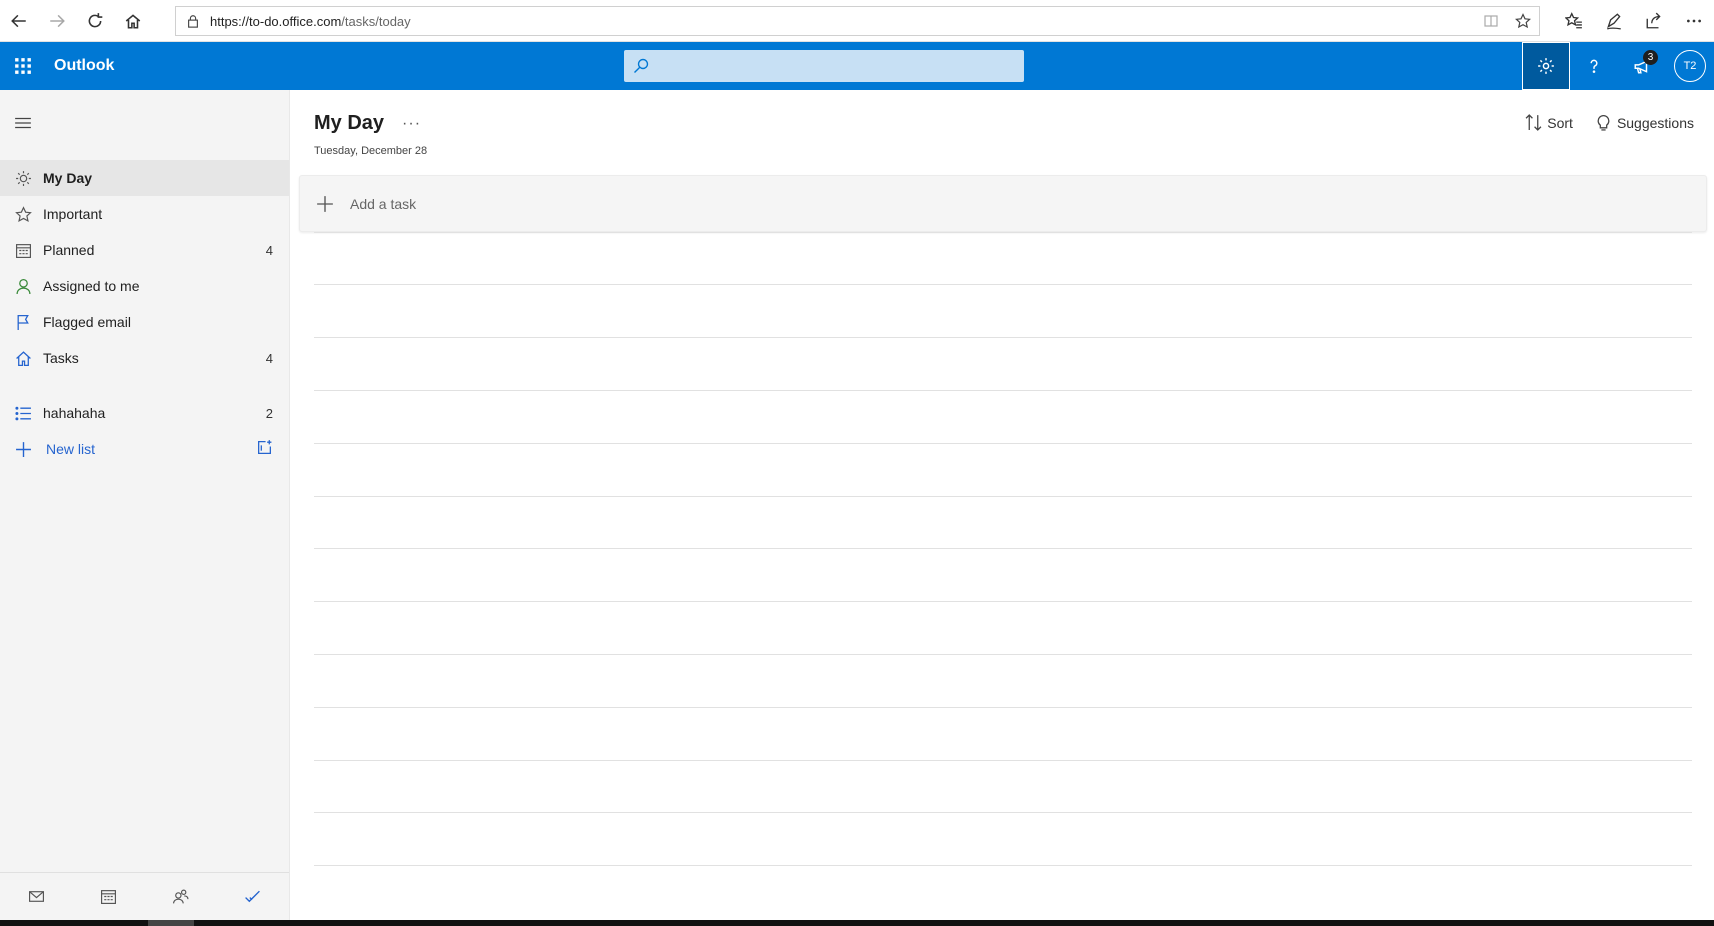  I want to click on sidebar-item-planned: Planned 4, so click(144, 250).